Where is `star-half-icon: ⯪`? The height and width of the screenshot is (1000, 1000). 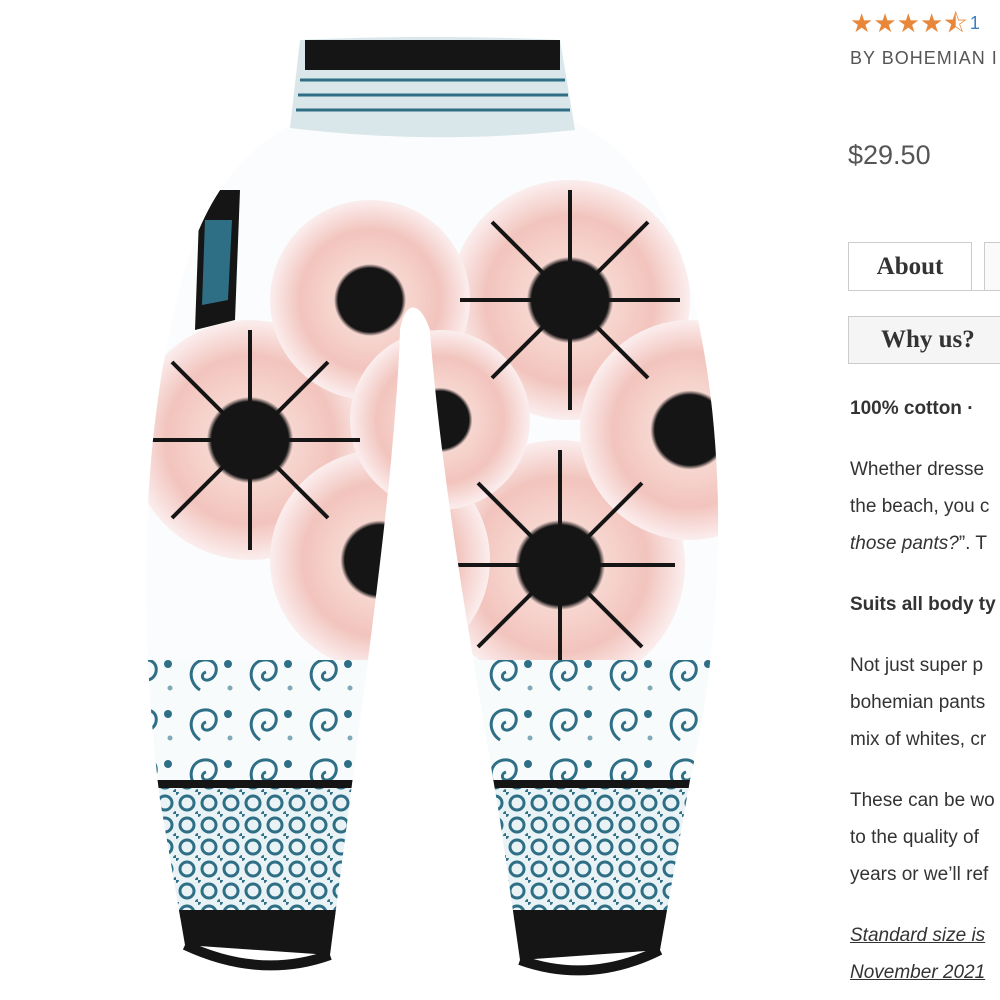 star-half-icon: ⯪ is located at coordinates (955, 23).